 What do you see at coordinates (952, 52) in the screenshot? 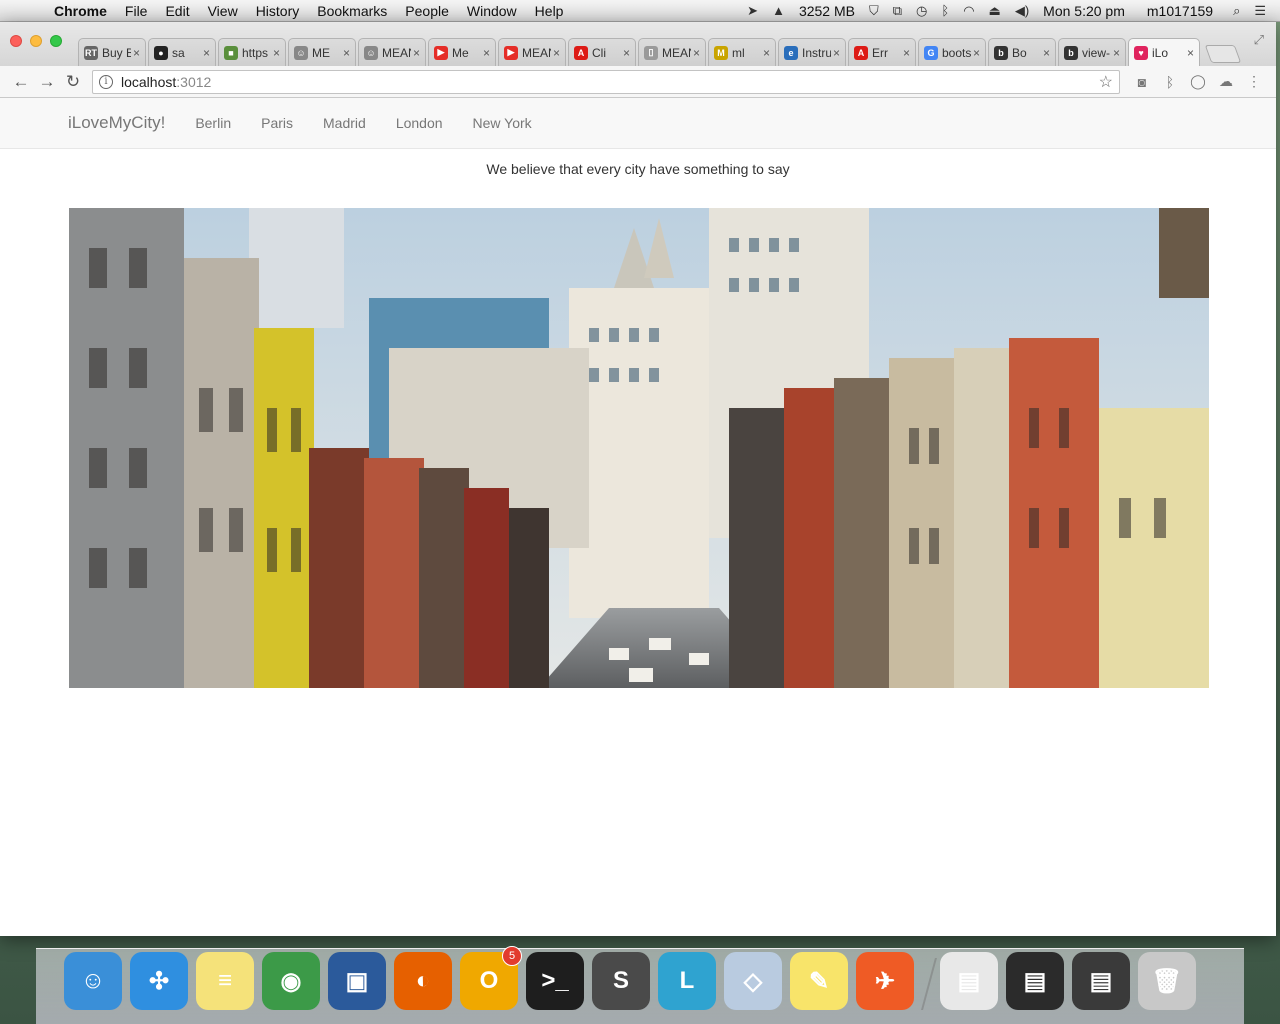
I see `browser-tab: Gboots ×` at bounding box center [952, 52].